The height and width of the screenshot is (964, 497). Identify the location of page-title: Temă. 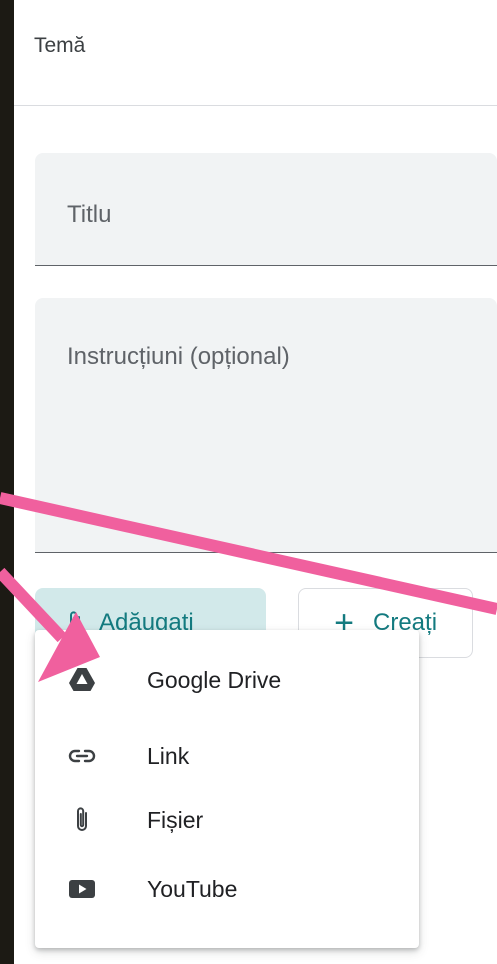
(60, 45).